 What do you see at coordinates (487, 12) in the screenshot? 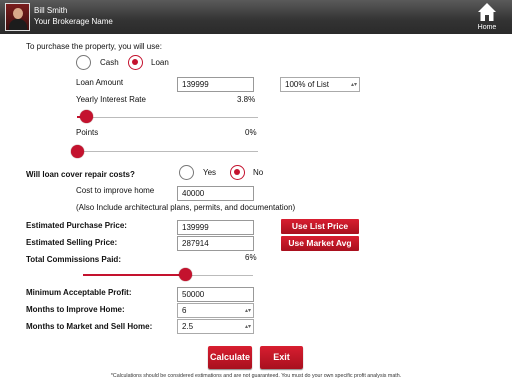
I see `home-icon` at bounding box center [487, 12].